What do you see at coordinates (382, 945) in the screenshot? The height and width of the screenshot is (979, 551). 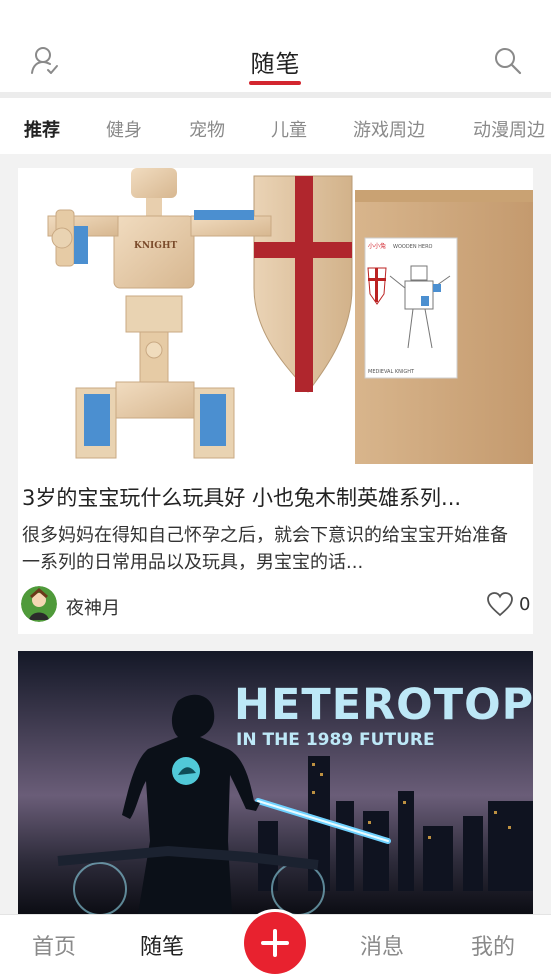 I see `nav-messages: 消息` at bounding box center [382, 945].